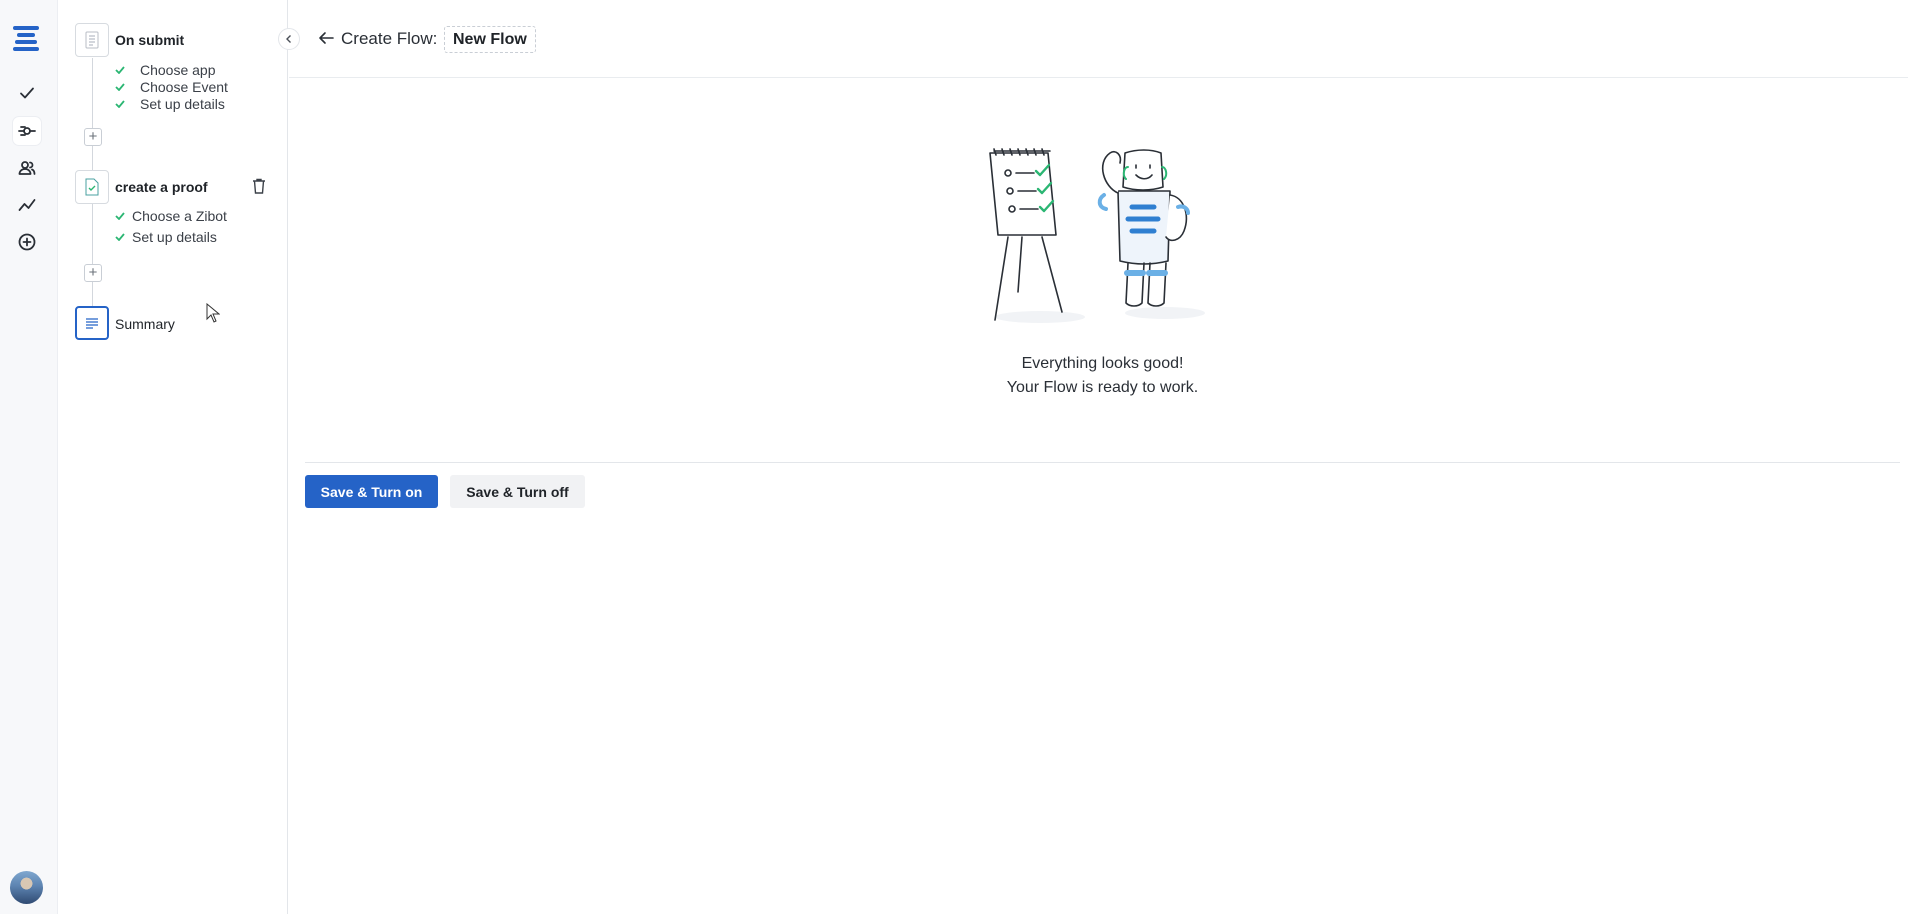 Image resolution: width=1908 pixels, height=914 pixels. I want to click on page-title: Create Flow:, so click(389, 38).